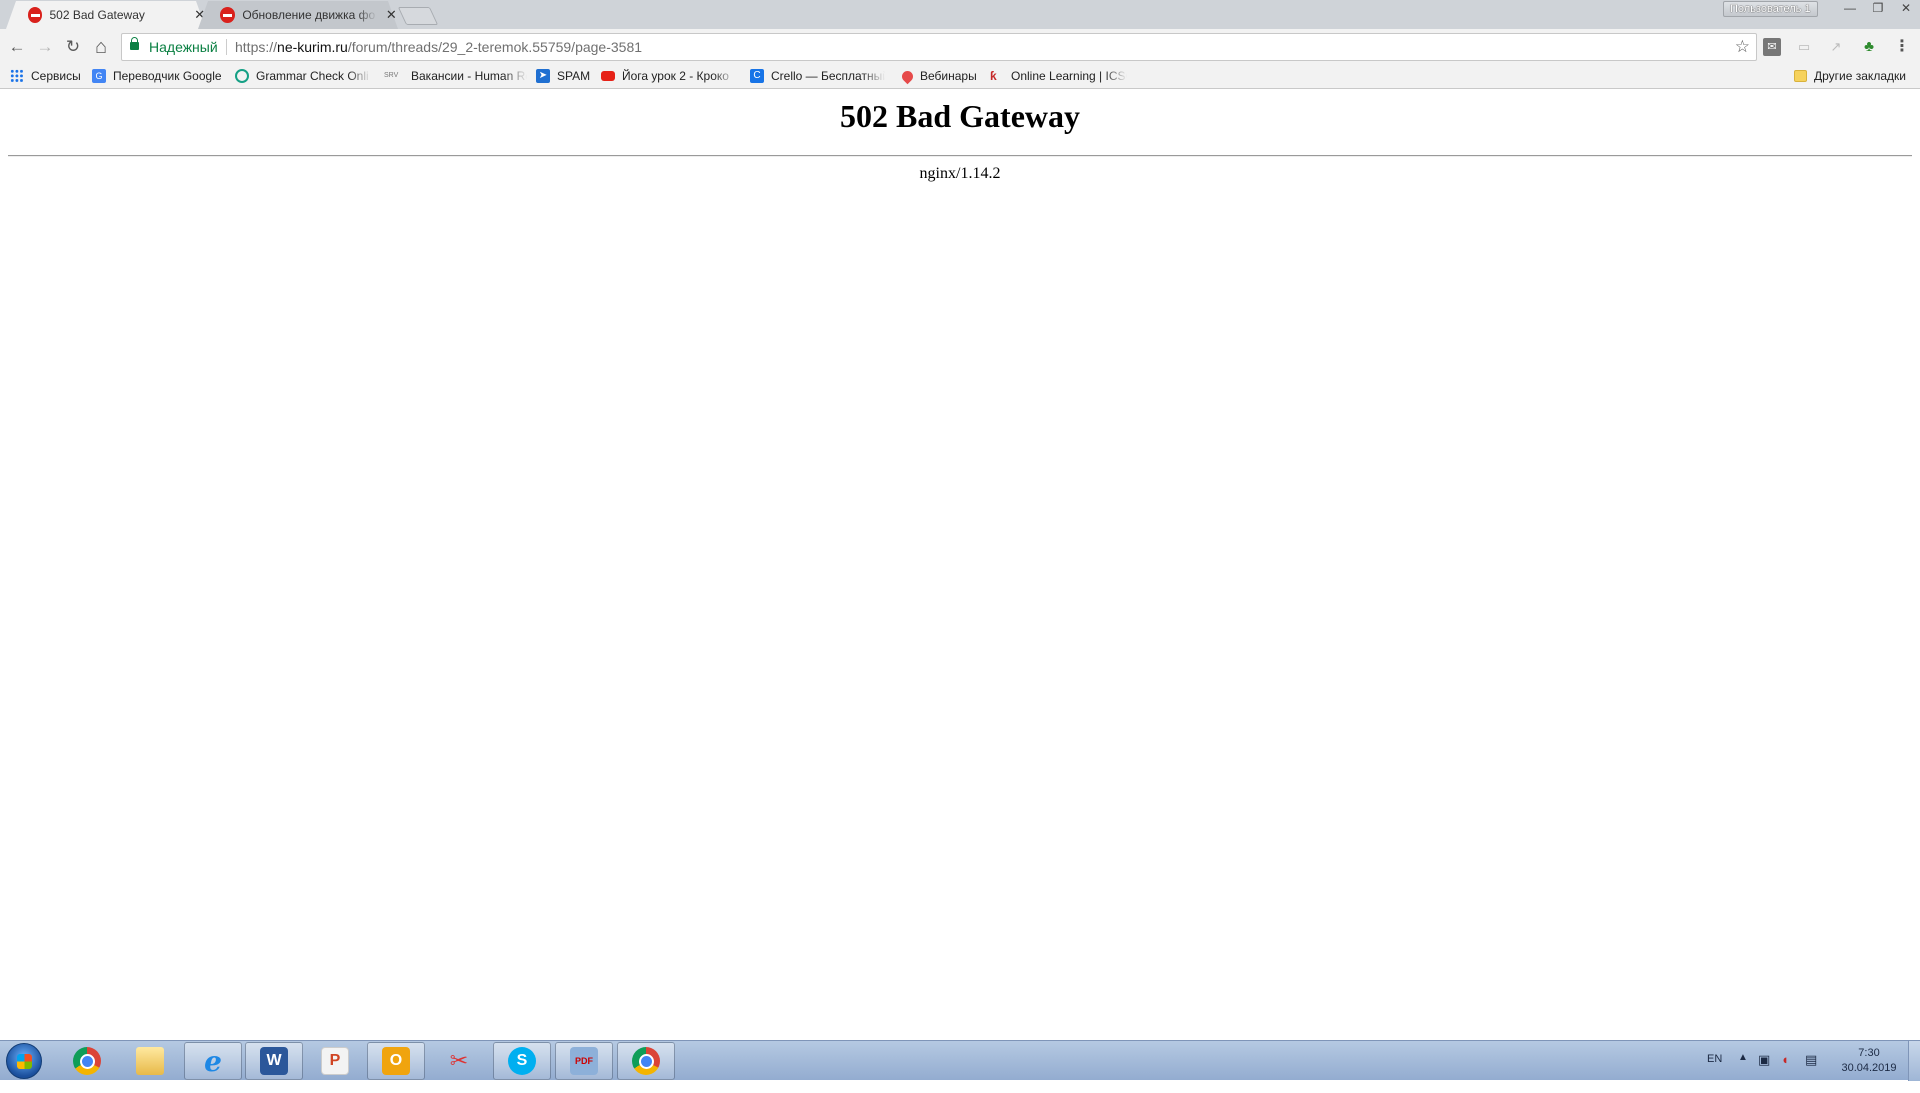 The height and width of the screenshot is (1093, 1920). Describe the element at coordinates (167, 76) in the screenshot. I see `bookmark-label: Переводчик Google` at that location.